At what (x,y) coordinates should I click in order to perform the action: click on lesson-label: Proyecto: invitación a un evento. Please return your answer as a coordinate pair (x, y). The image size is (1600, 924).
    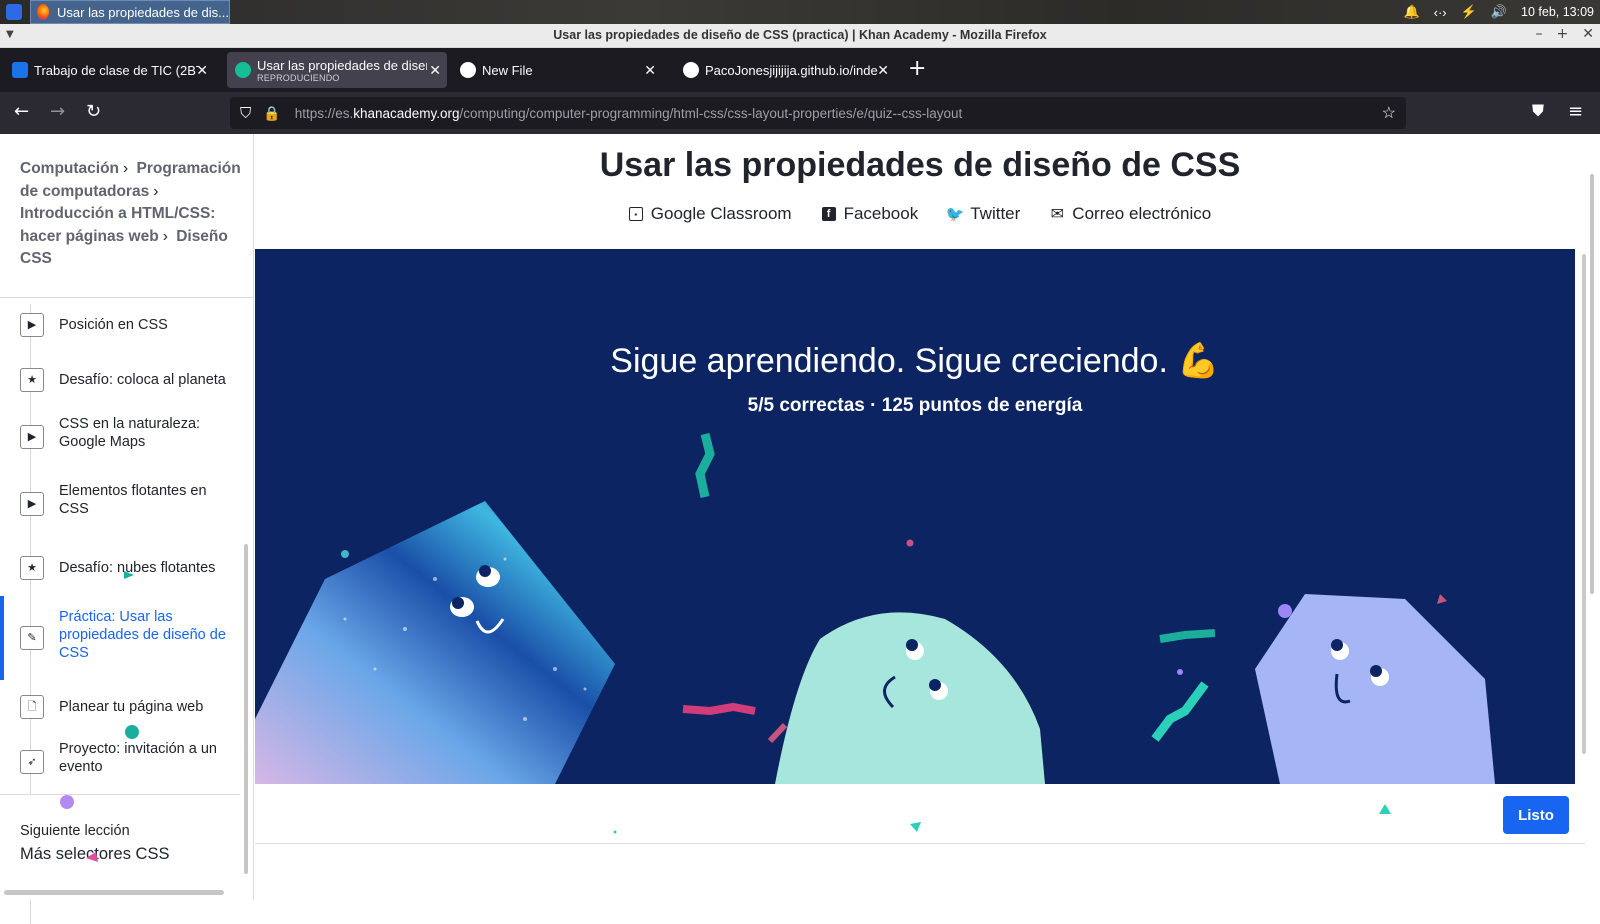
    Looking at the image, I should click on (138, 758).